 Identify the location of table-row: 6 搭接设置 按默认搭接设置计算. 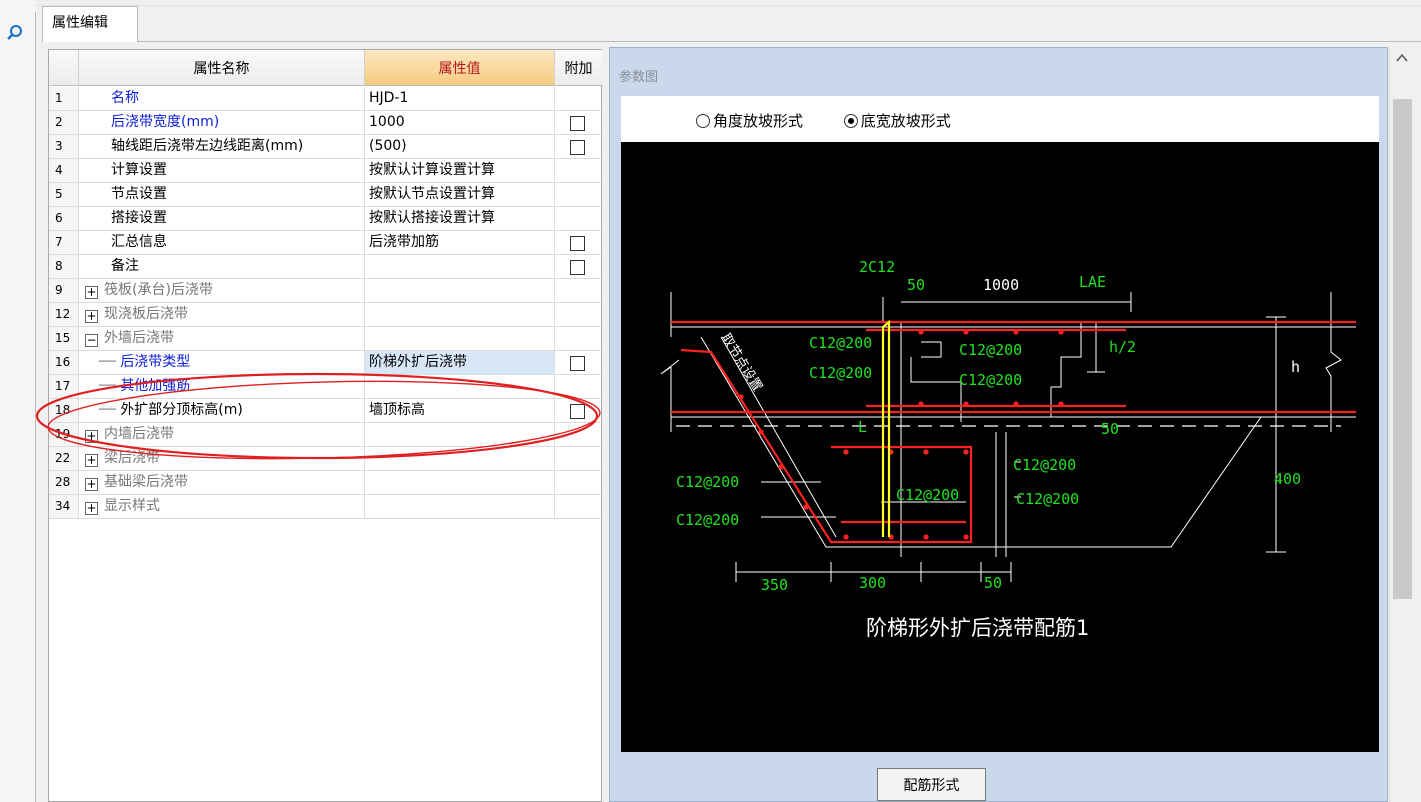
(325, 219).